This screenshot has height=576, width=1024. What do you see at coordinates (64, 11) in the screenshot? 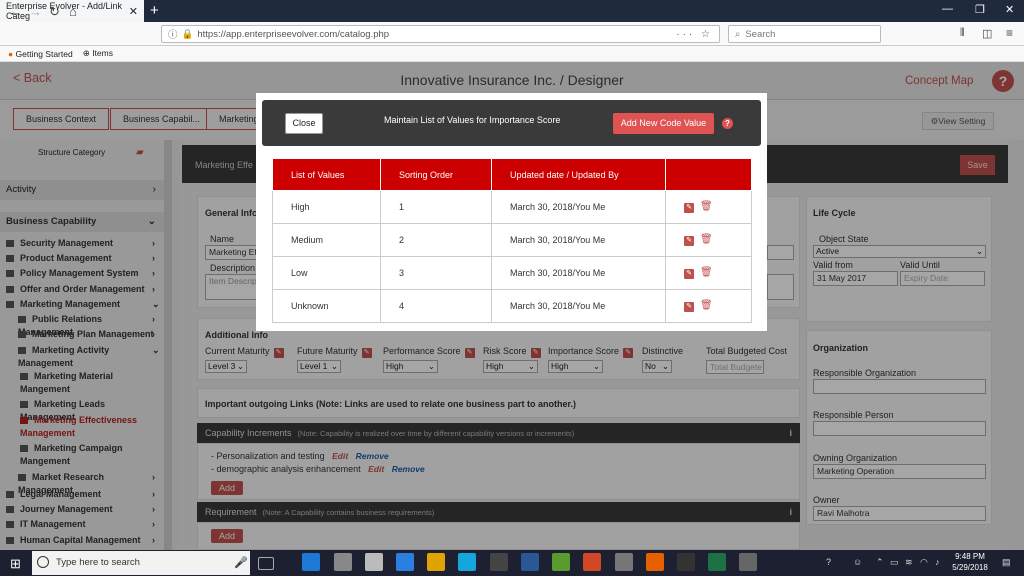
I see `tab-title: Enterprise Evolver - Add/Link Categ` at bounding box center [64, 11].